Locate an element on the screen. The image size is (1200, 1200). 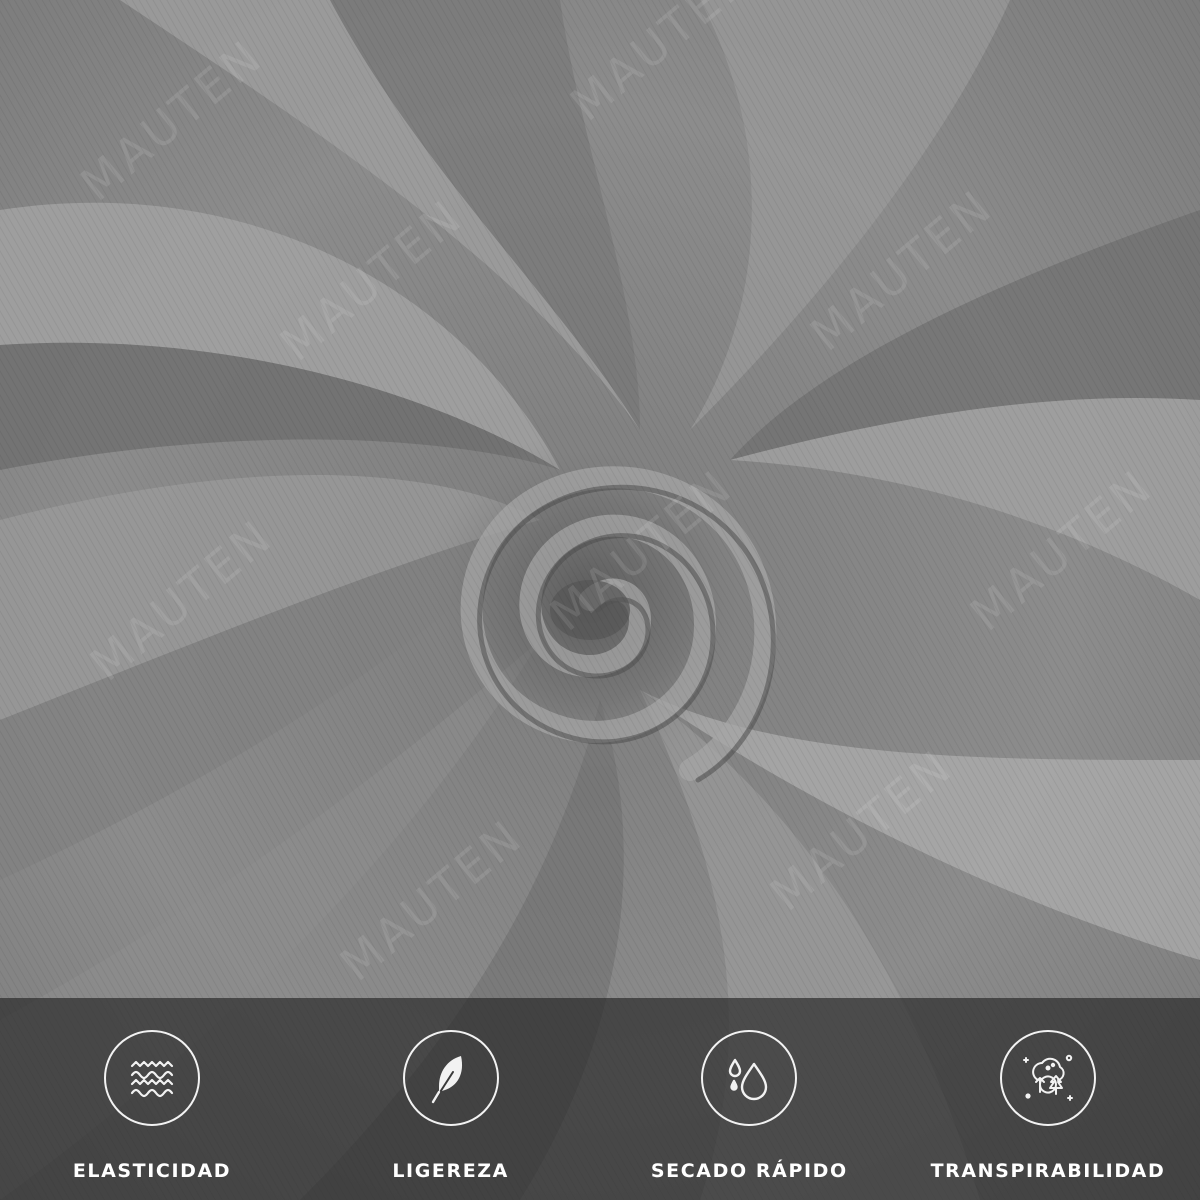
feature-elasticity: ELASTICIDAD is located at coordinates (152, 1099).